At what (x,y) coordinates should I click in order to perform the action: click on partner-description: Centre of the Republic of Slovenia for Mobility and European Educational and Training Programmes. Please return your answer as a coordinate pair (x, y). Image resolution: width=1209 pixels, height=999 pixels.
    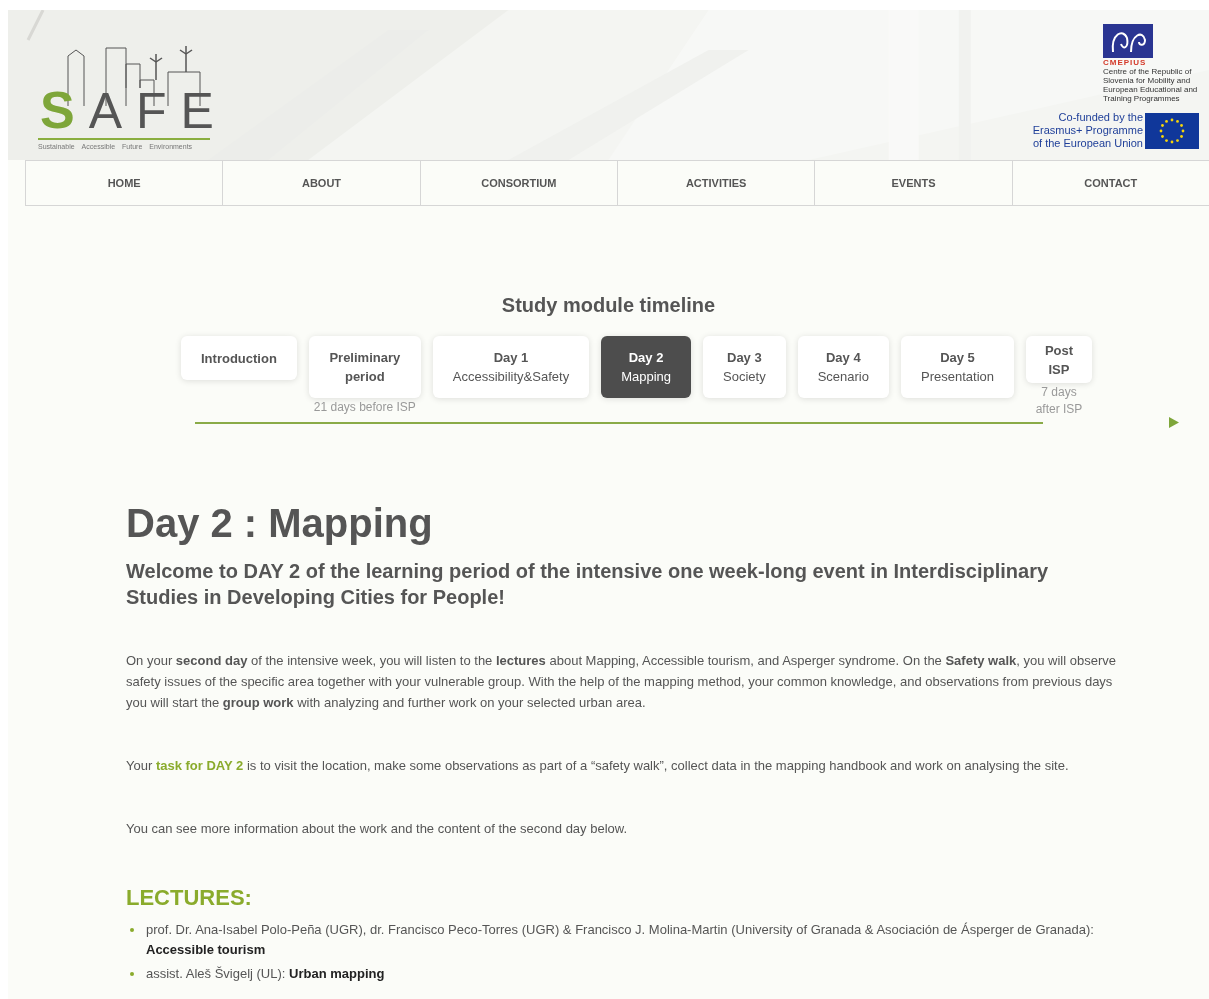
    Looking at the image, I should click on (1151, 85).